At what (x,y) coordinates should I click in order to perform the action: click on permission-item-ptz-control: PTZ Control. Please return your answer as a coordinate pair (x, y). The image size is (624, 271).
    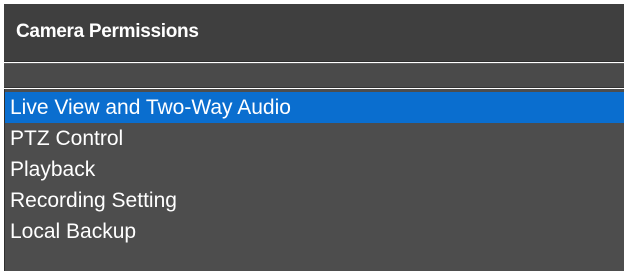
    Looking at the image, I should click on (314, 138).